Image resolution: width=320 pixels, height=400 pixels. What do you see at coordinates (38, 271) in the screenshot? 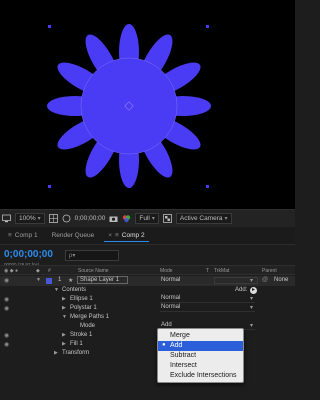
I see `label-color-header: ◆` at bounding box center [38, 271].